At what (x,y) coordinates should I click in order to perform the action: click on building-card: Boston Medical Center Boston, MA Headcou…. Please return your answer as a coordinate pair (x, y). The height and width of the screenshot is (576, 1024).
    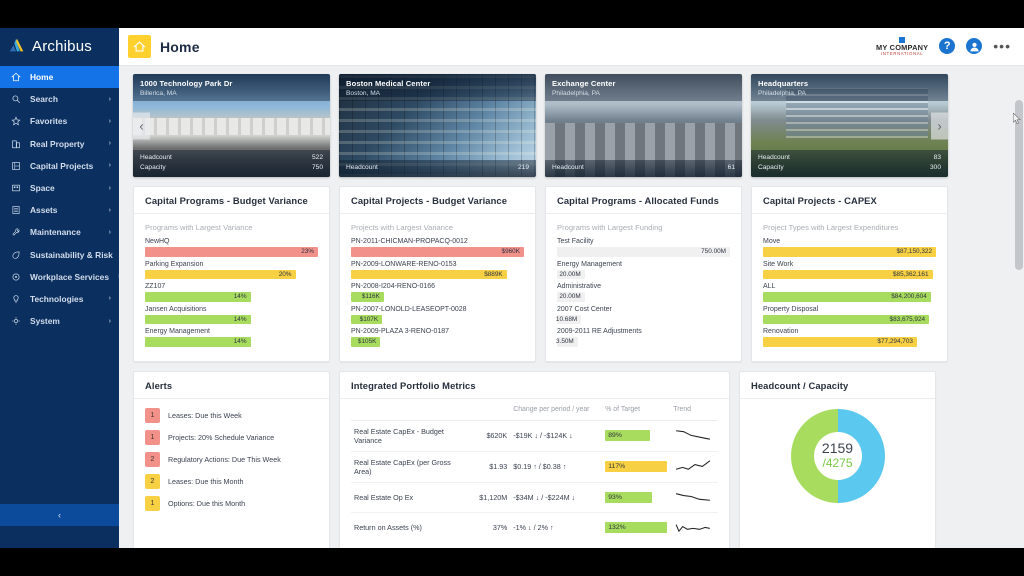
    Looking at the image, I should click on (437, 125).